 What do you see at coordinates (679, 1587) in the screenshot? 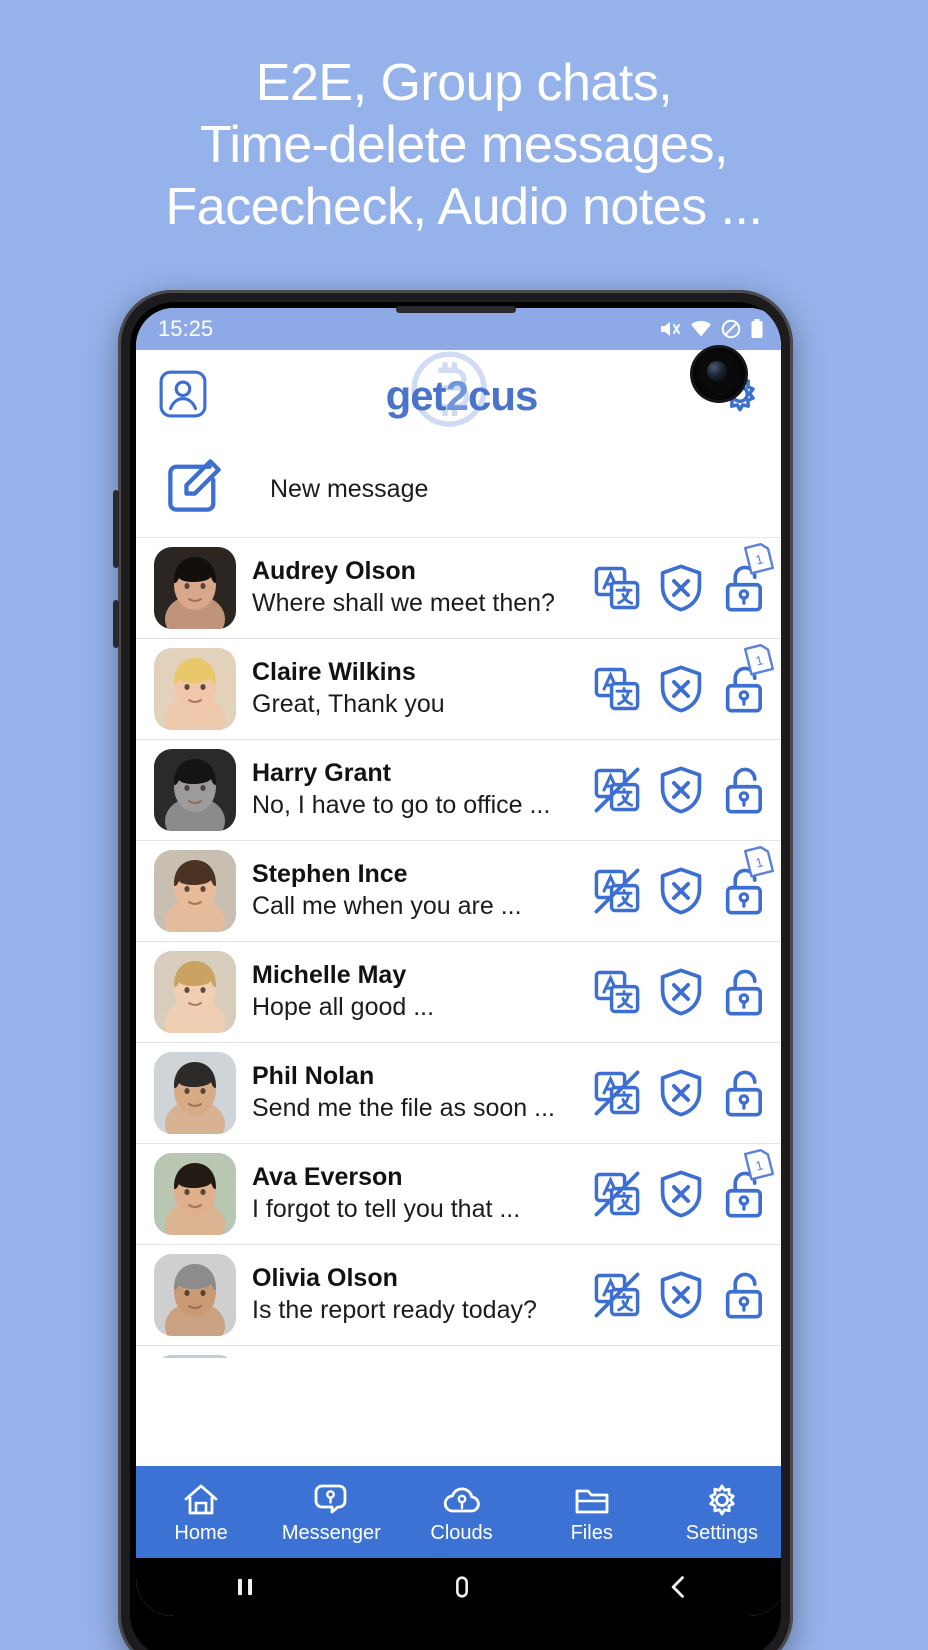
I see `back-chevron-icon` at bounding box center [679, 1587].